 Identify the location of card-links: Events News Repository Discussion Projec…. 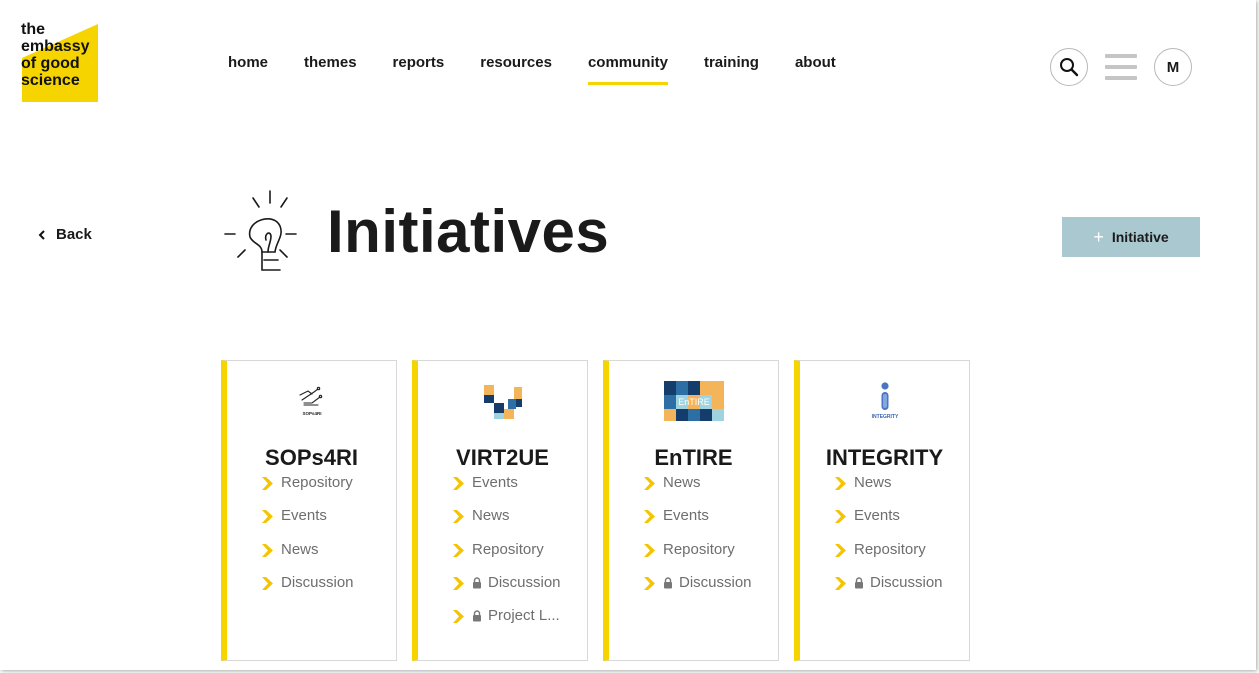
(507, 557).